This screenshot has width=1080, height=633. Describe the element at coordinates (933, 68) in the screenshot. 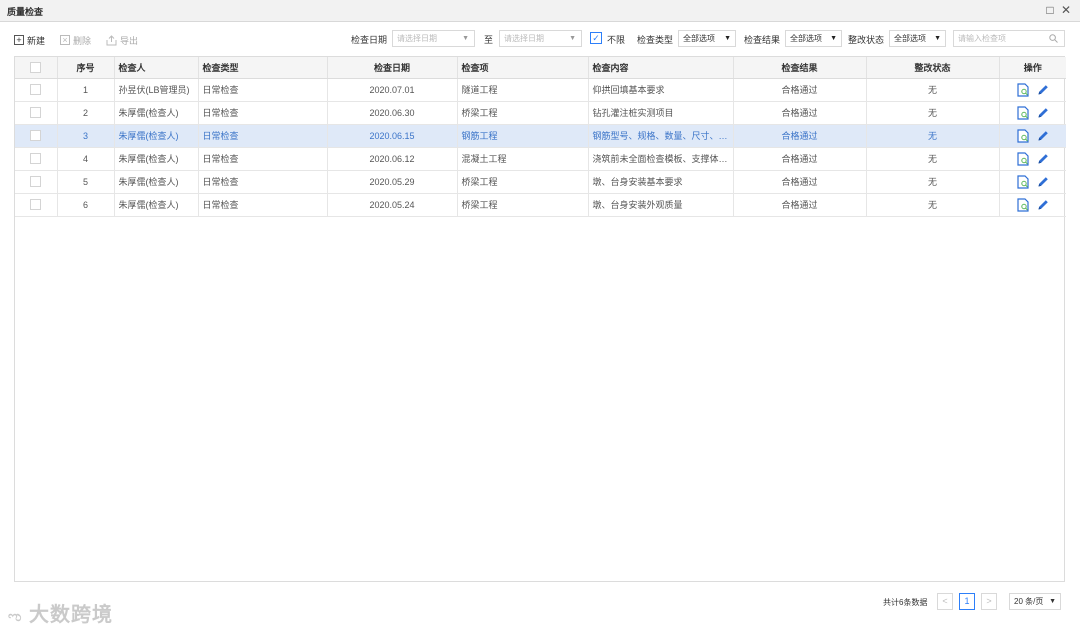

I see `column-header-status: 整改状态` at that location.